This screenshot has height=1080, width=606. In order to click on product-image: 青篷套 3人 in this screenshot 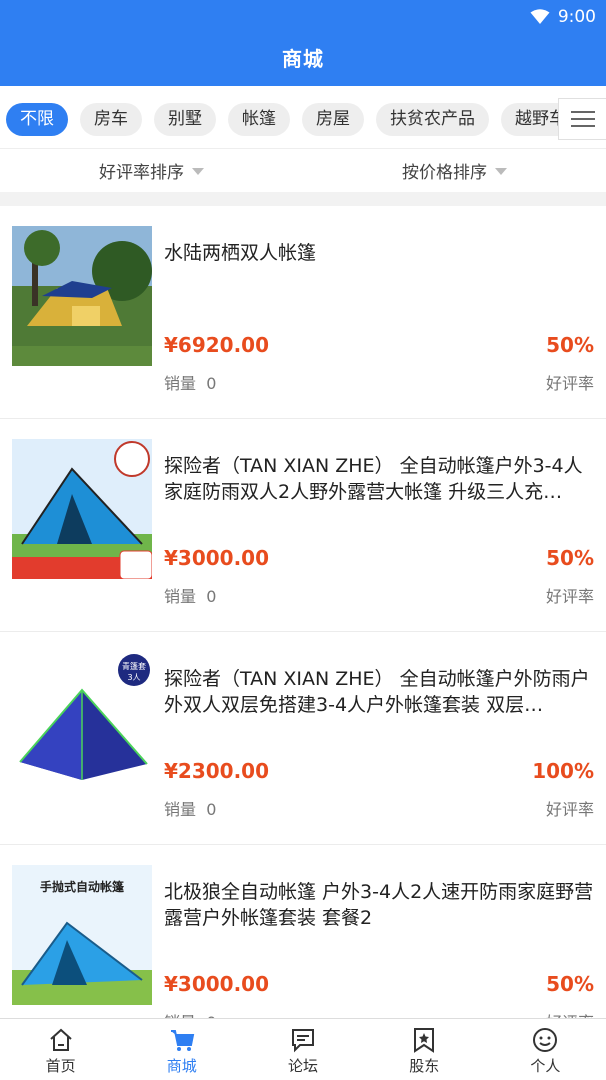, I will do `click(82, 722)`.